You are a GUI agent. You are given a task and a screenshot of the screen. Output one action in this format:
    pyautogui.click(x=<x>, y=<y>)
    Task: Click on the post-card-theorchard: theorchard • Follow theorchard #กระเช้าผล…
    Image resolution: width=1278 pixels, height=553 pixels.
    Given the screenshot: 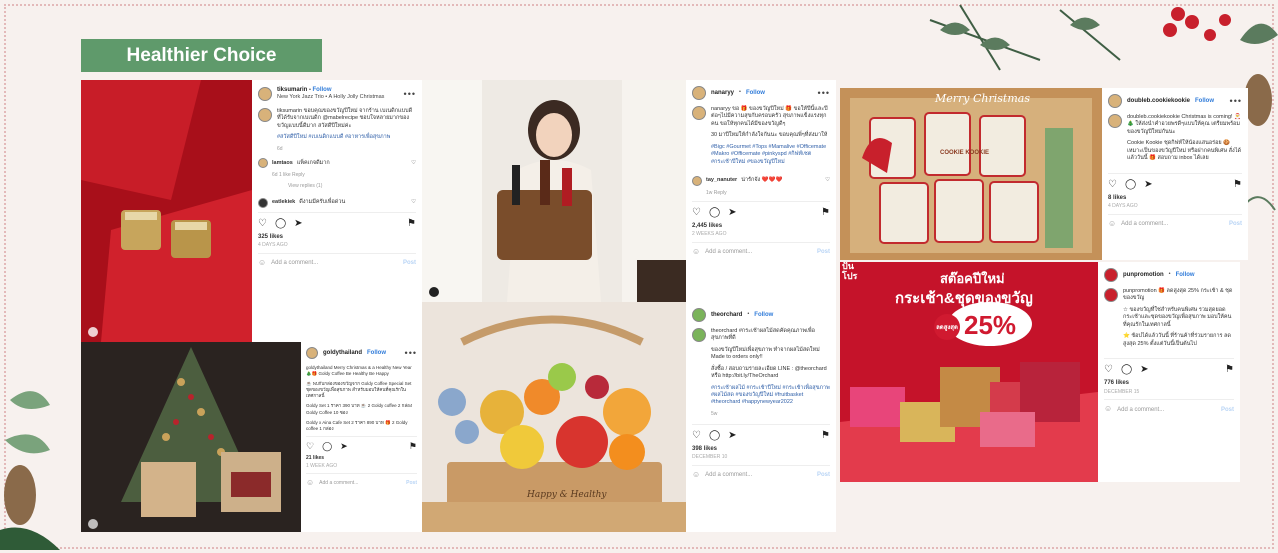 What is the action you would take?
    pyautogui.click(x=761, y=417)
    